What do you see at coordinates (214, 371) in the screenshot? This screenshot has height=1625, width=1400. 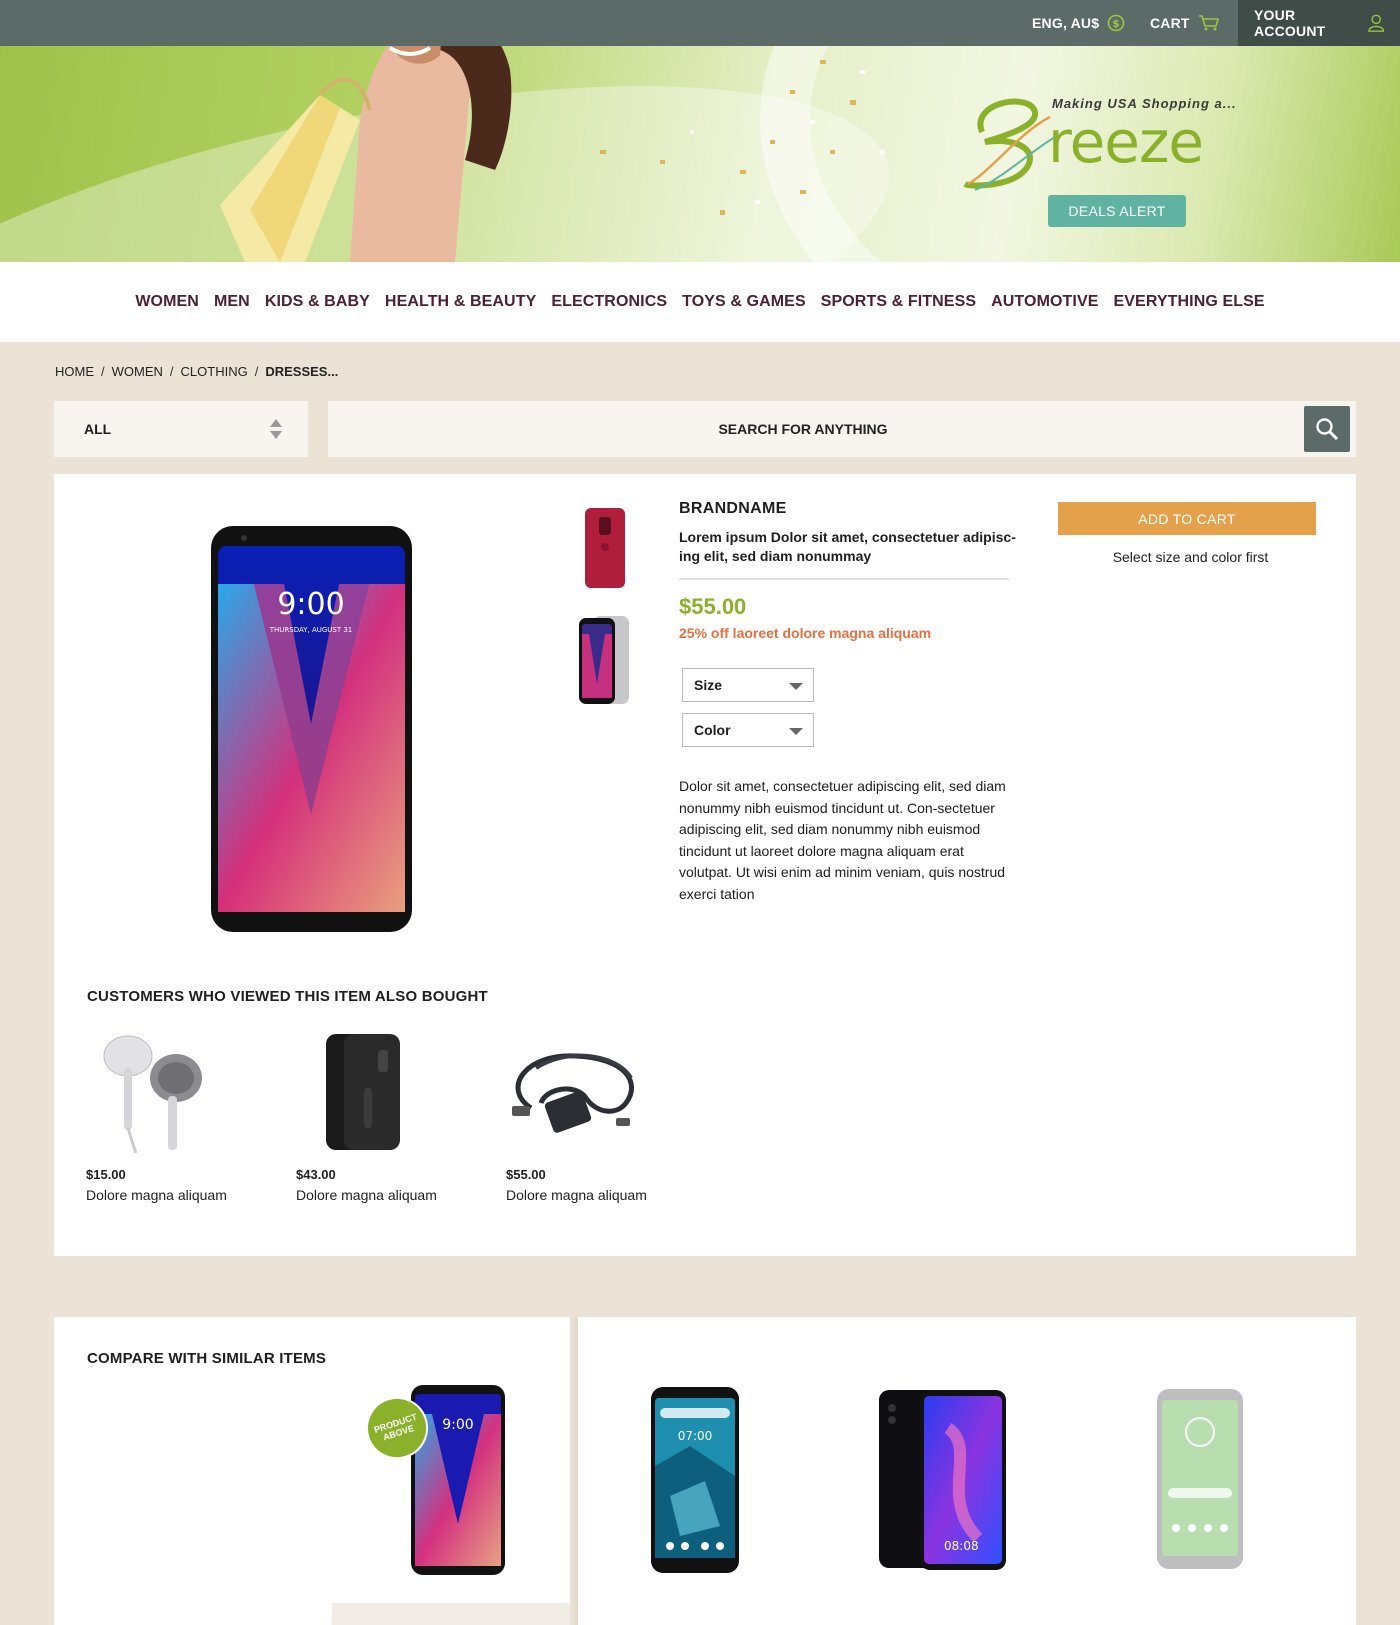 I see `breadcrumb-clothing: CLOTHING` at bounding box center [214, 371].